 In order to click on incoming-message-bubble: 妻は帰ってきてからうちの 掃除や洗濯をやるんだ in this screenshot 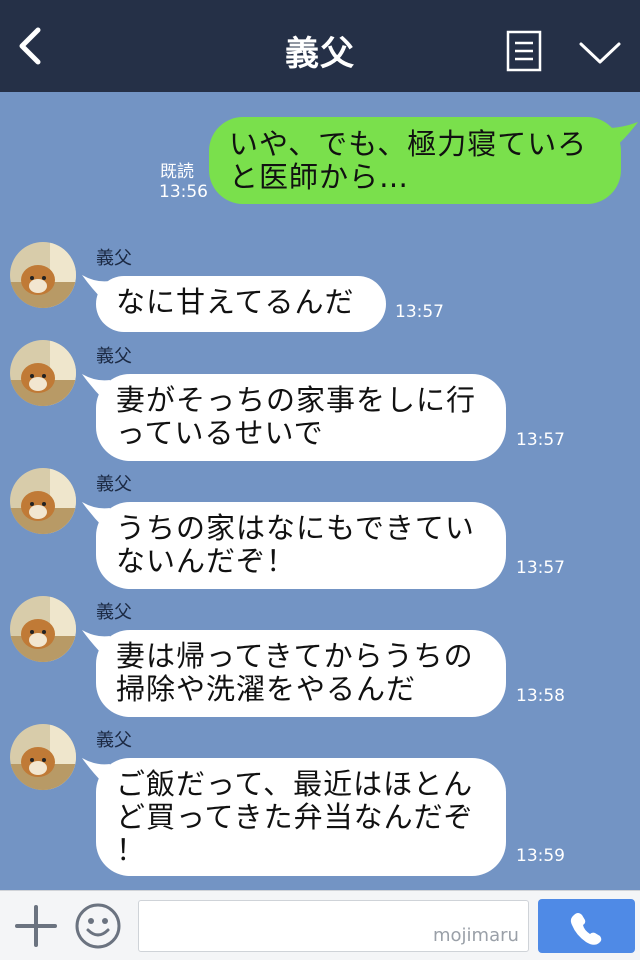, I will do `click(301, 673)`.